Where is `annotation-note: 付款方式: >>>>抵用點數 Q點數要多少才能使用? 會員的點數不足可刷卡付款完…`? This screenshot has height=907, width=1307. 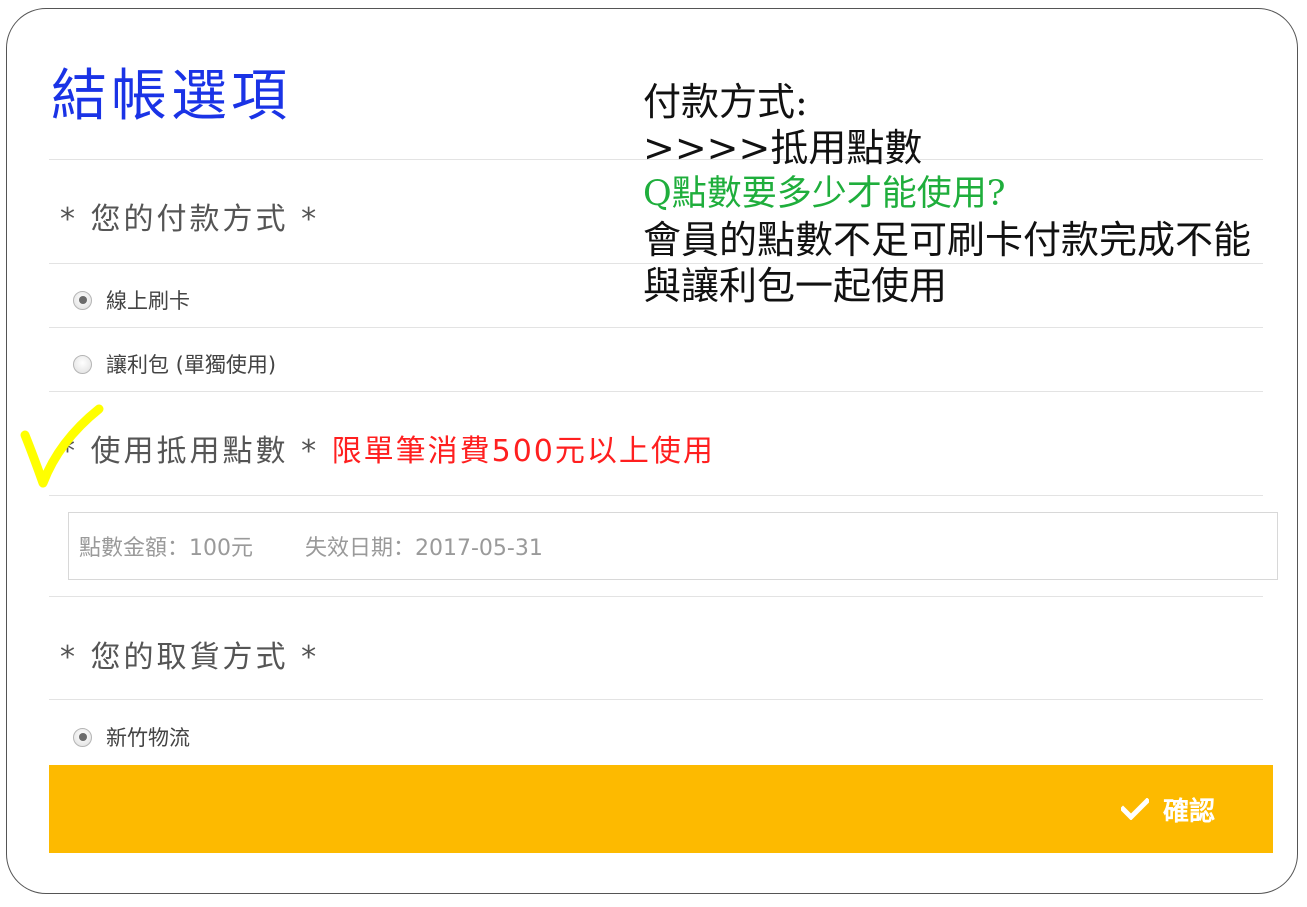
annotation-note: 付款方式: >>>>抵用點數 Q點數要多少才能使用? 會員的點數不足可刷卡付款完… is located at coordinates (963, 194).